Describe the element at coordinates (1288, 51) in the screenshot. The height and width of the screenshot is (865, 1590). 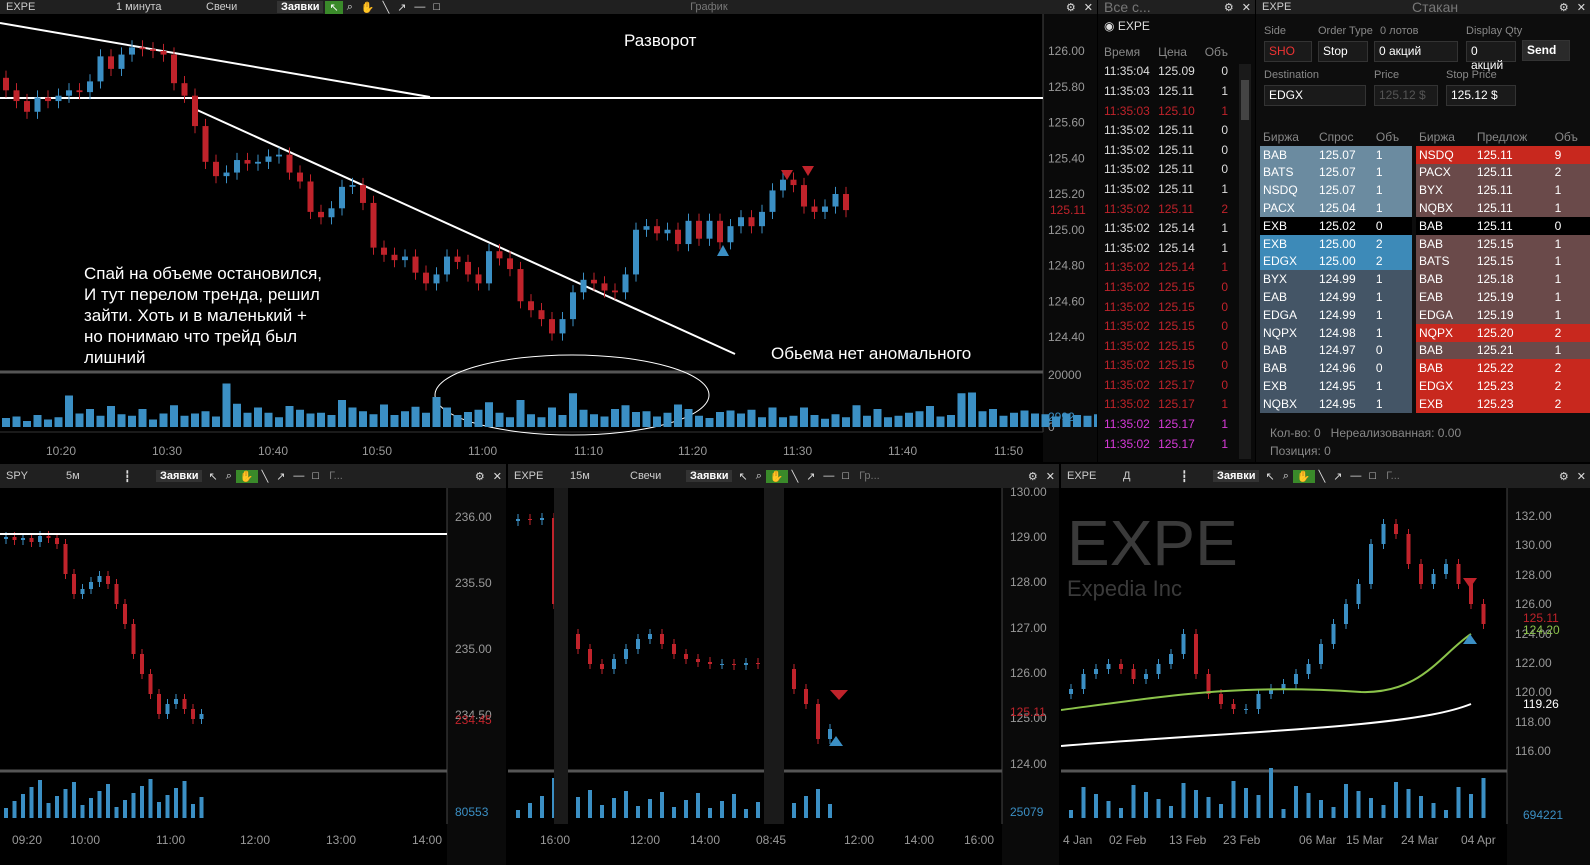
I see `side-select: SHO` at that location.